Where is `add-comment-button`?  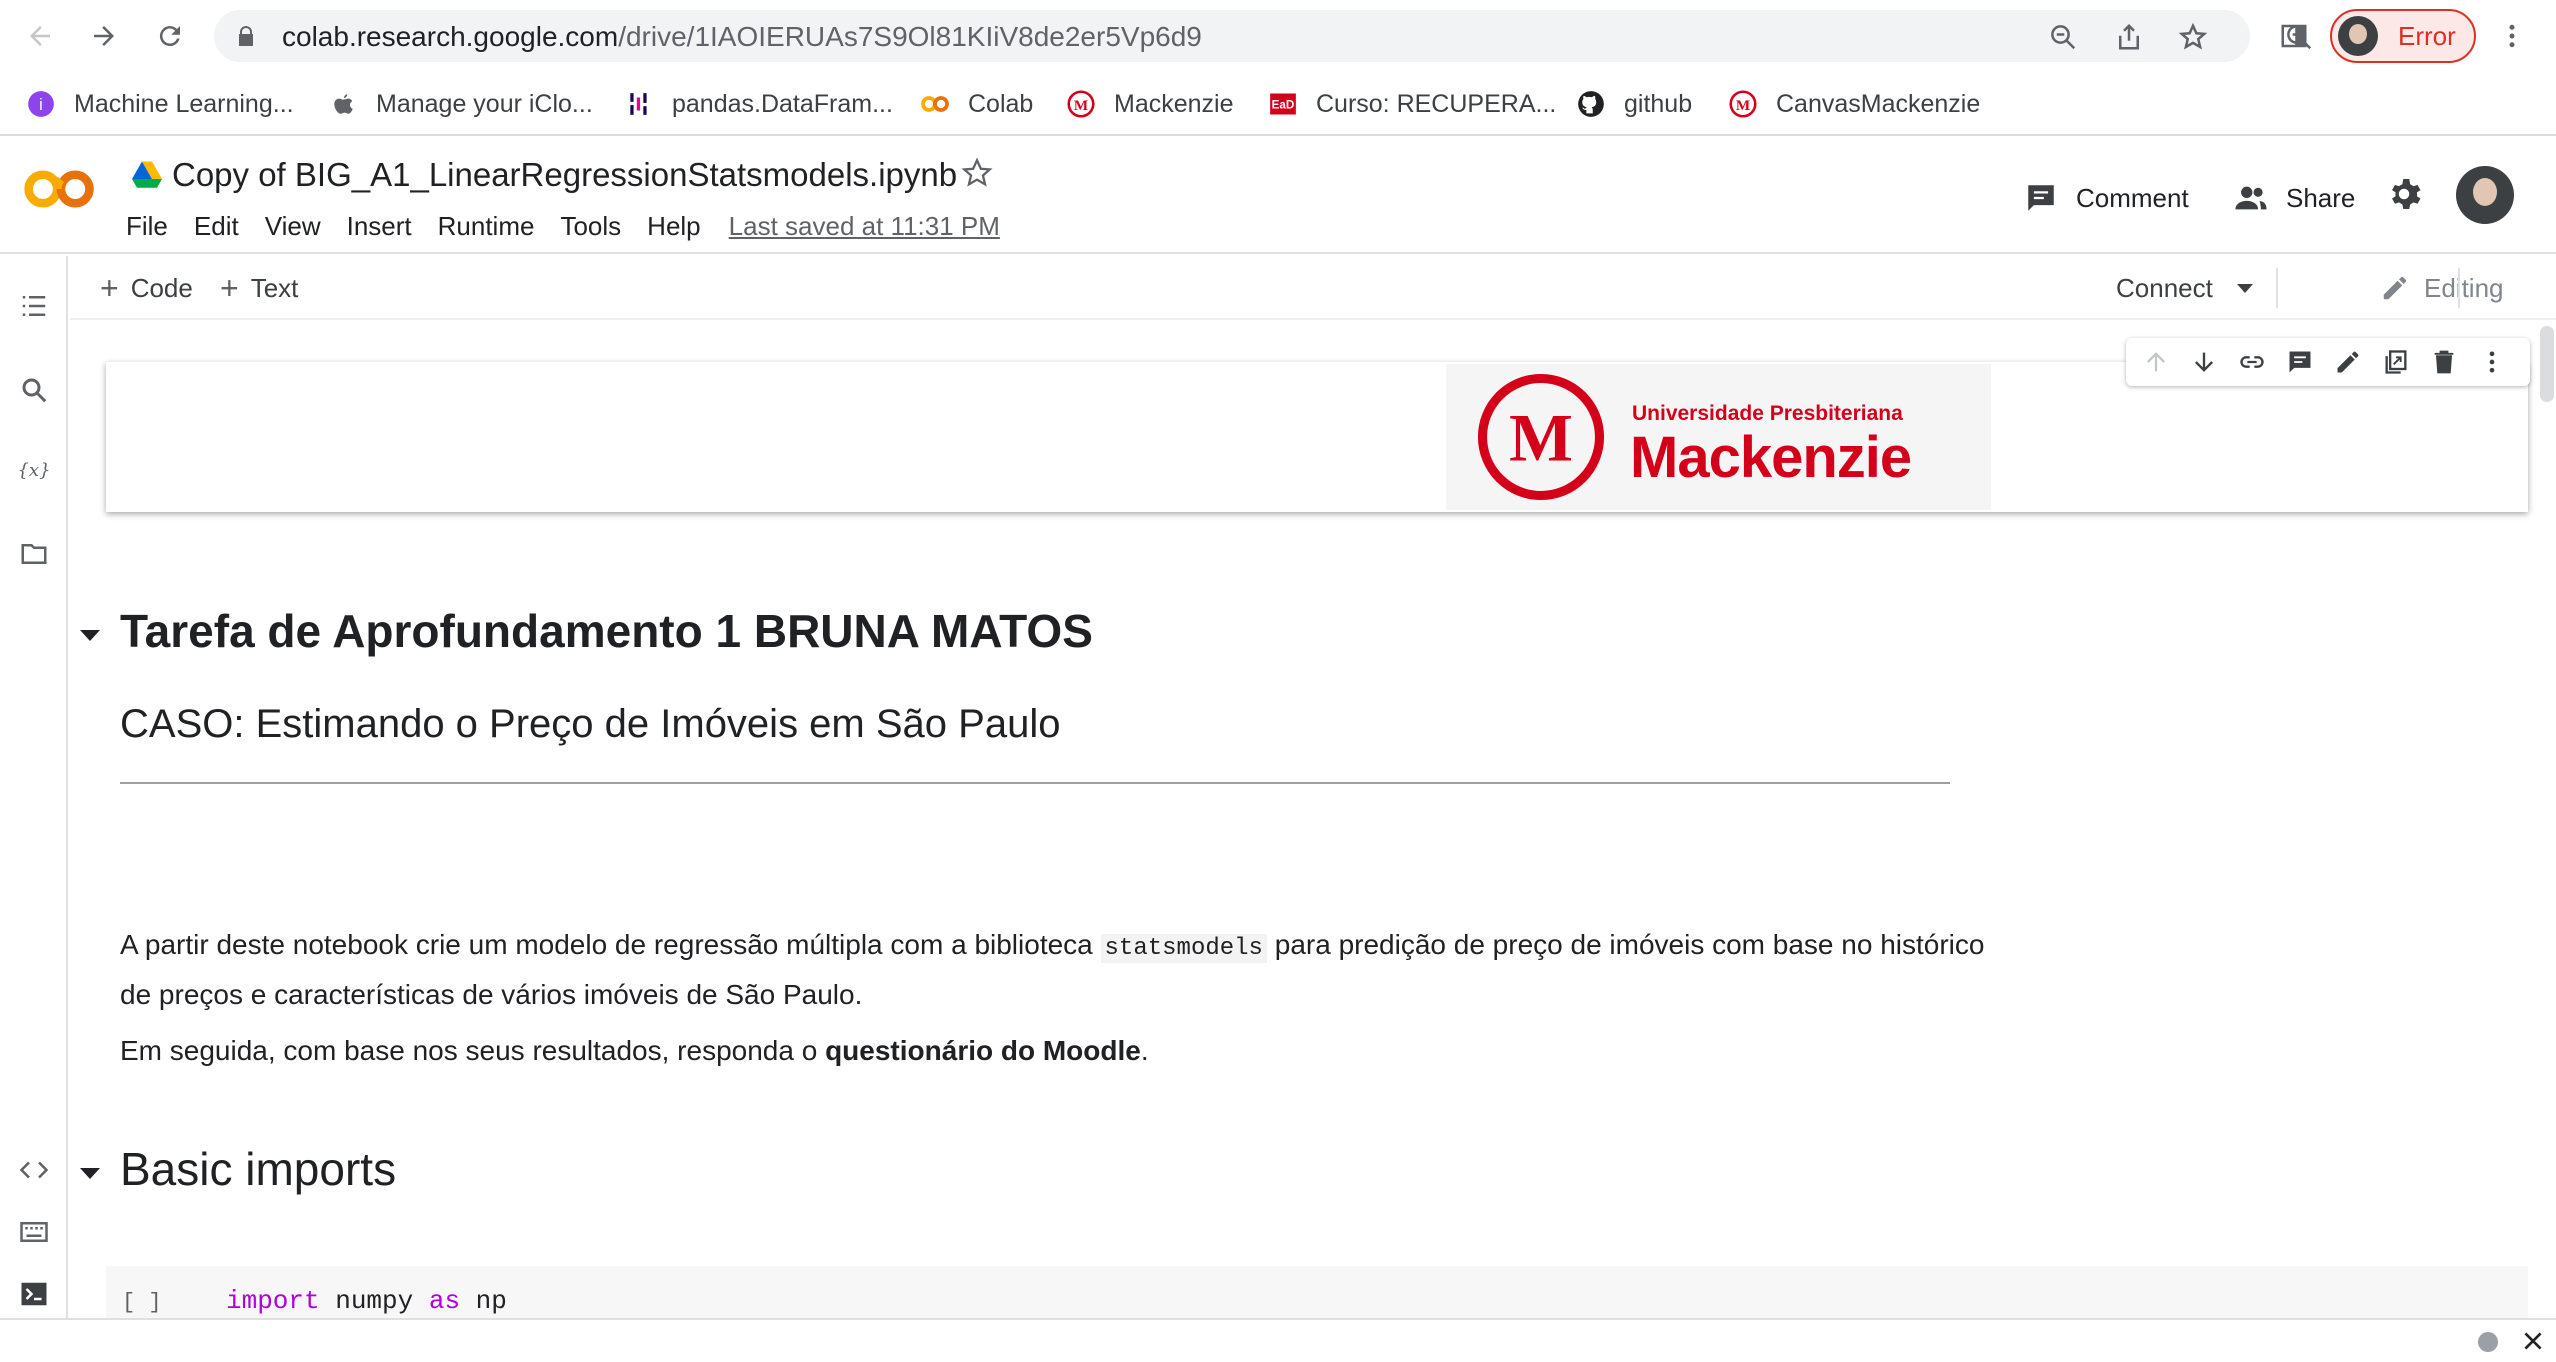
add-comment-button is located at coordinates (2300, 362).